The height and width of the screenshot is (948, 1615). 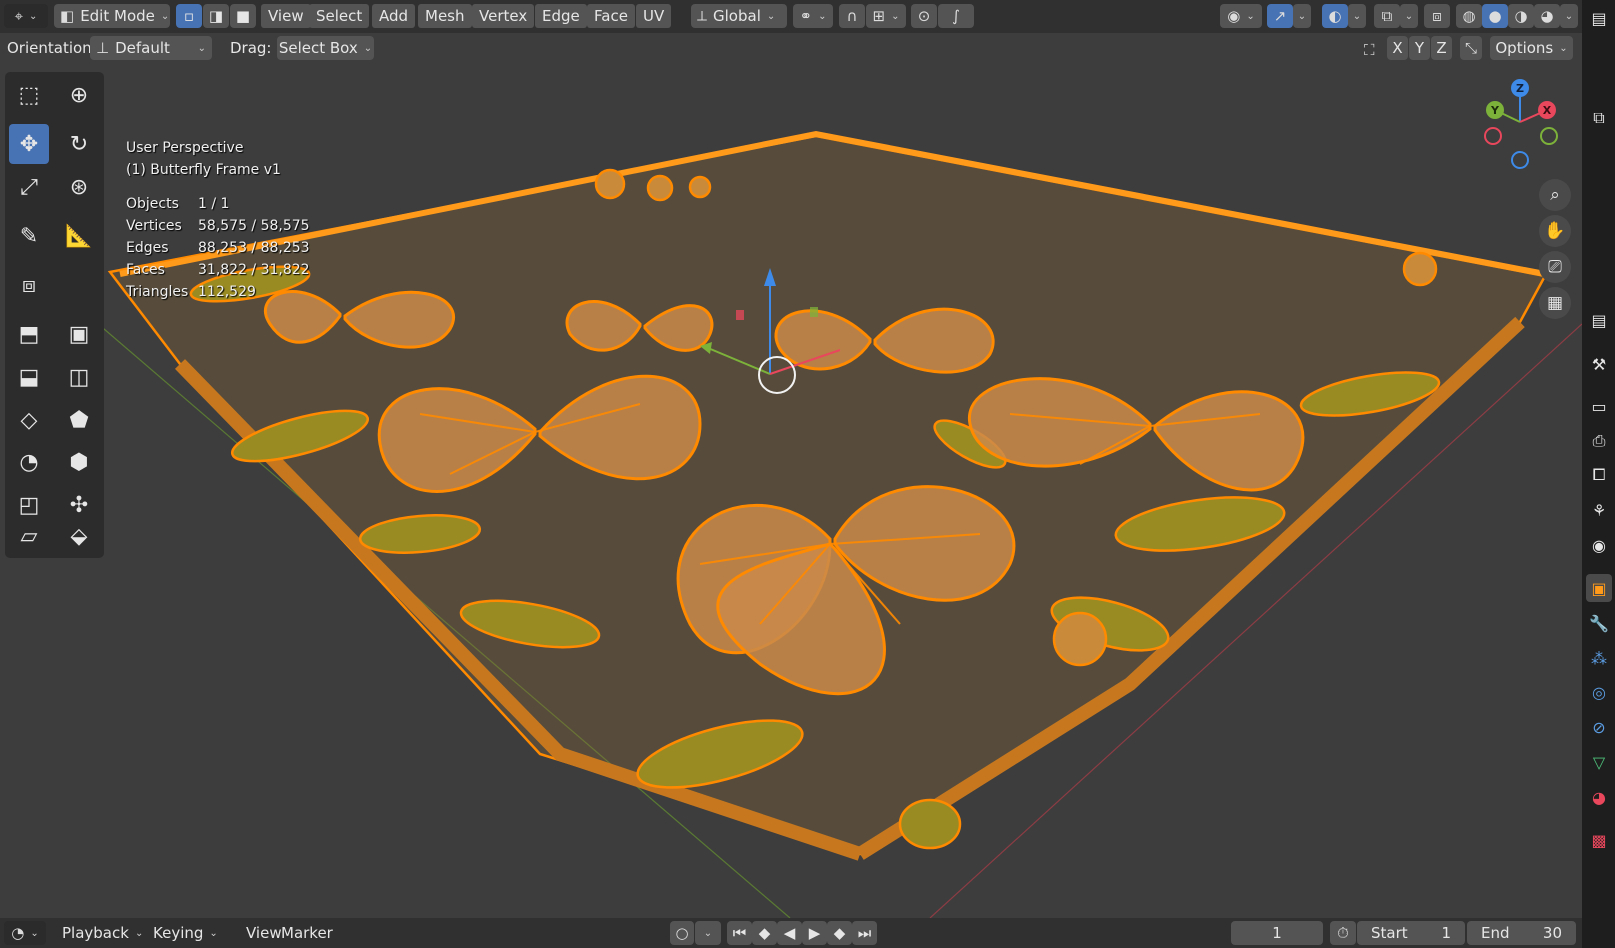 What do you see at coordinates (1280, 16) in the screenshot?
I see `gizmo-toggle: ↗` at bounding box center [1280, 16].